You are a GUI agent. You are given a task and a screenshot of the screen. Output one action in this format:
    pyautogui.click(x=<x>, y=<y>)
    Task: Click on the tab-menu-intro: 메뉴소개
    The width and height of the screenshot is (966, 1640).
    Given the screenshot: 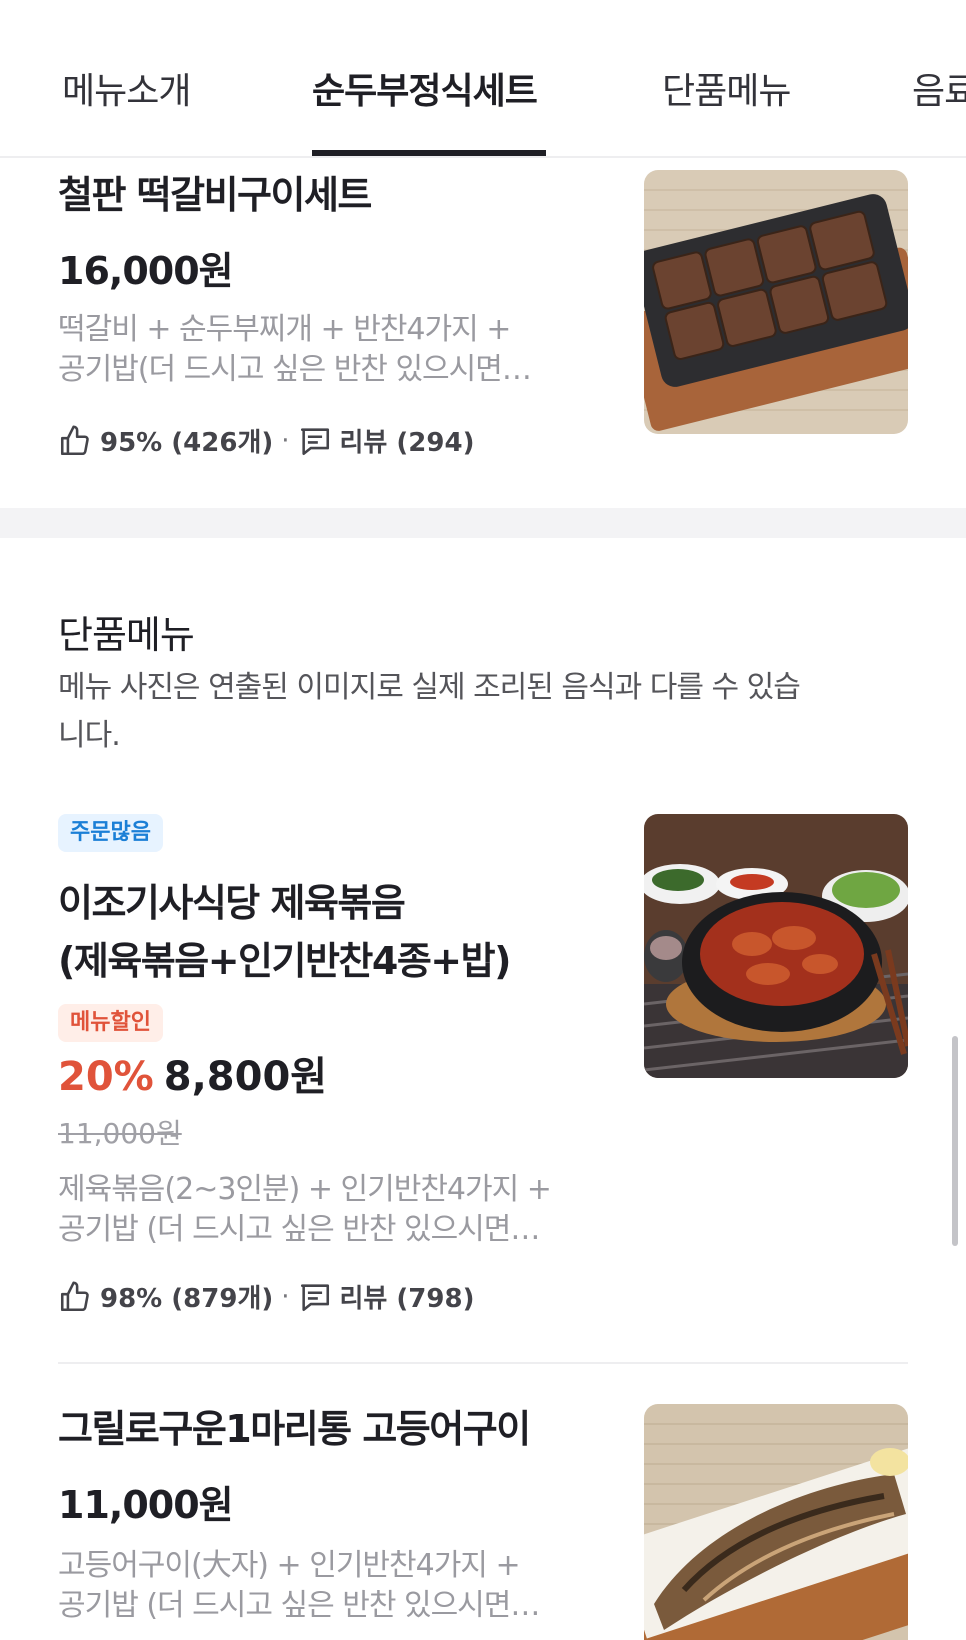 What is the action you would take?
    pyautogui.click(x=126, y=88)
    